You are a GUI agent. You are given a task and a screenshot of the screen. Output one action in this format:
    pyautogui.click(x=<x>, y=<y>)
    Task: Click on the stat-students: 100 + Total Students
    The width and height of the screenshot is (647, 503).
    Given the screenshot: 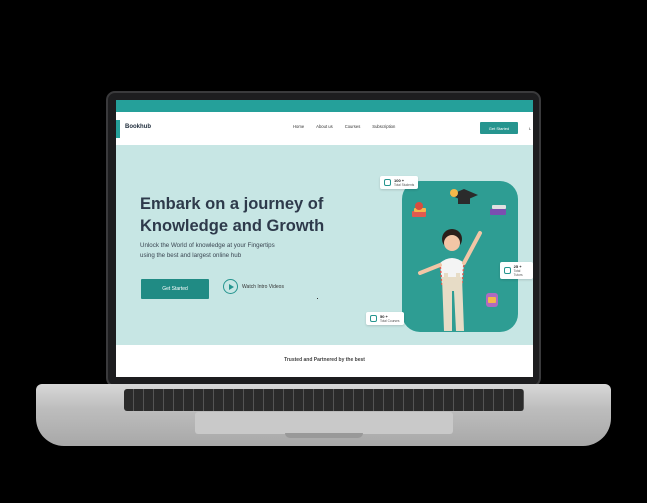 What is the action you would take?
    pyautogui.click(x=399, y=182)
    